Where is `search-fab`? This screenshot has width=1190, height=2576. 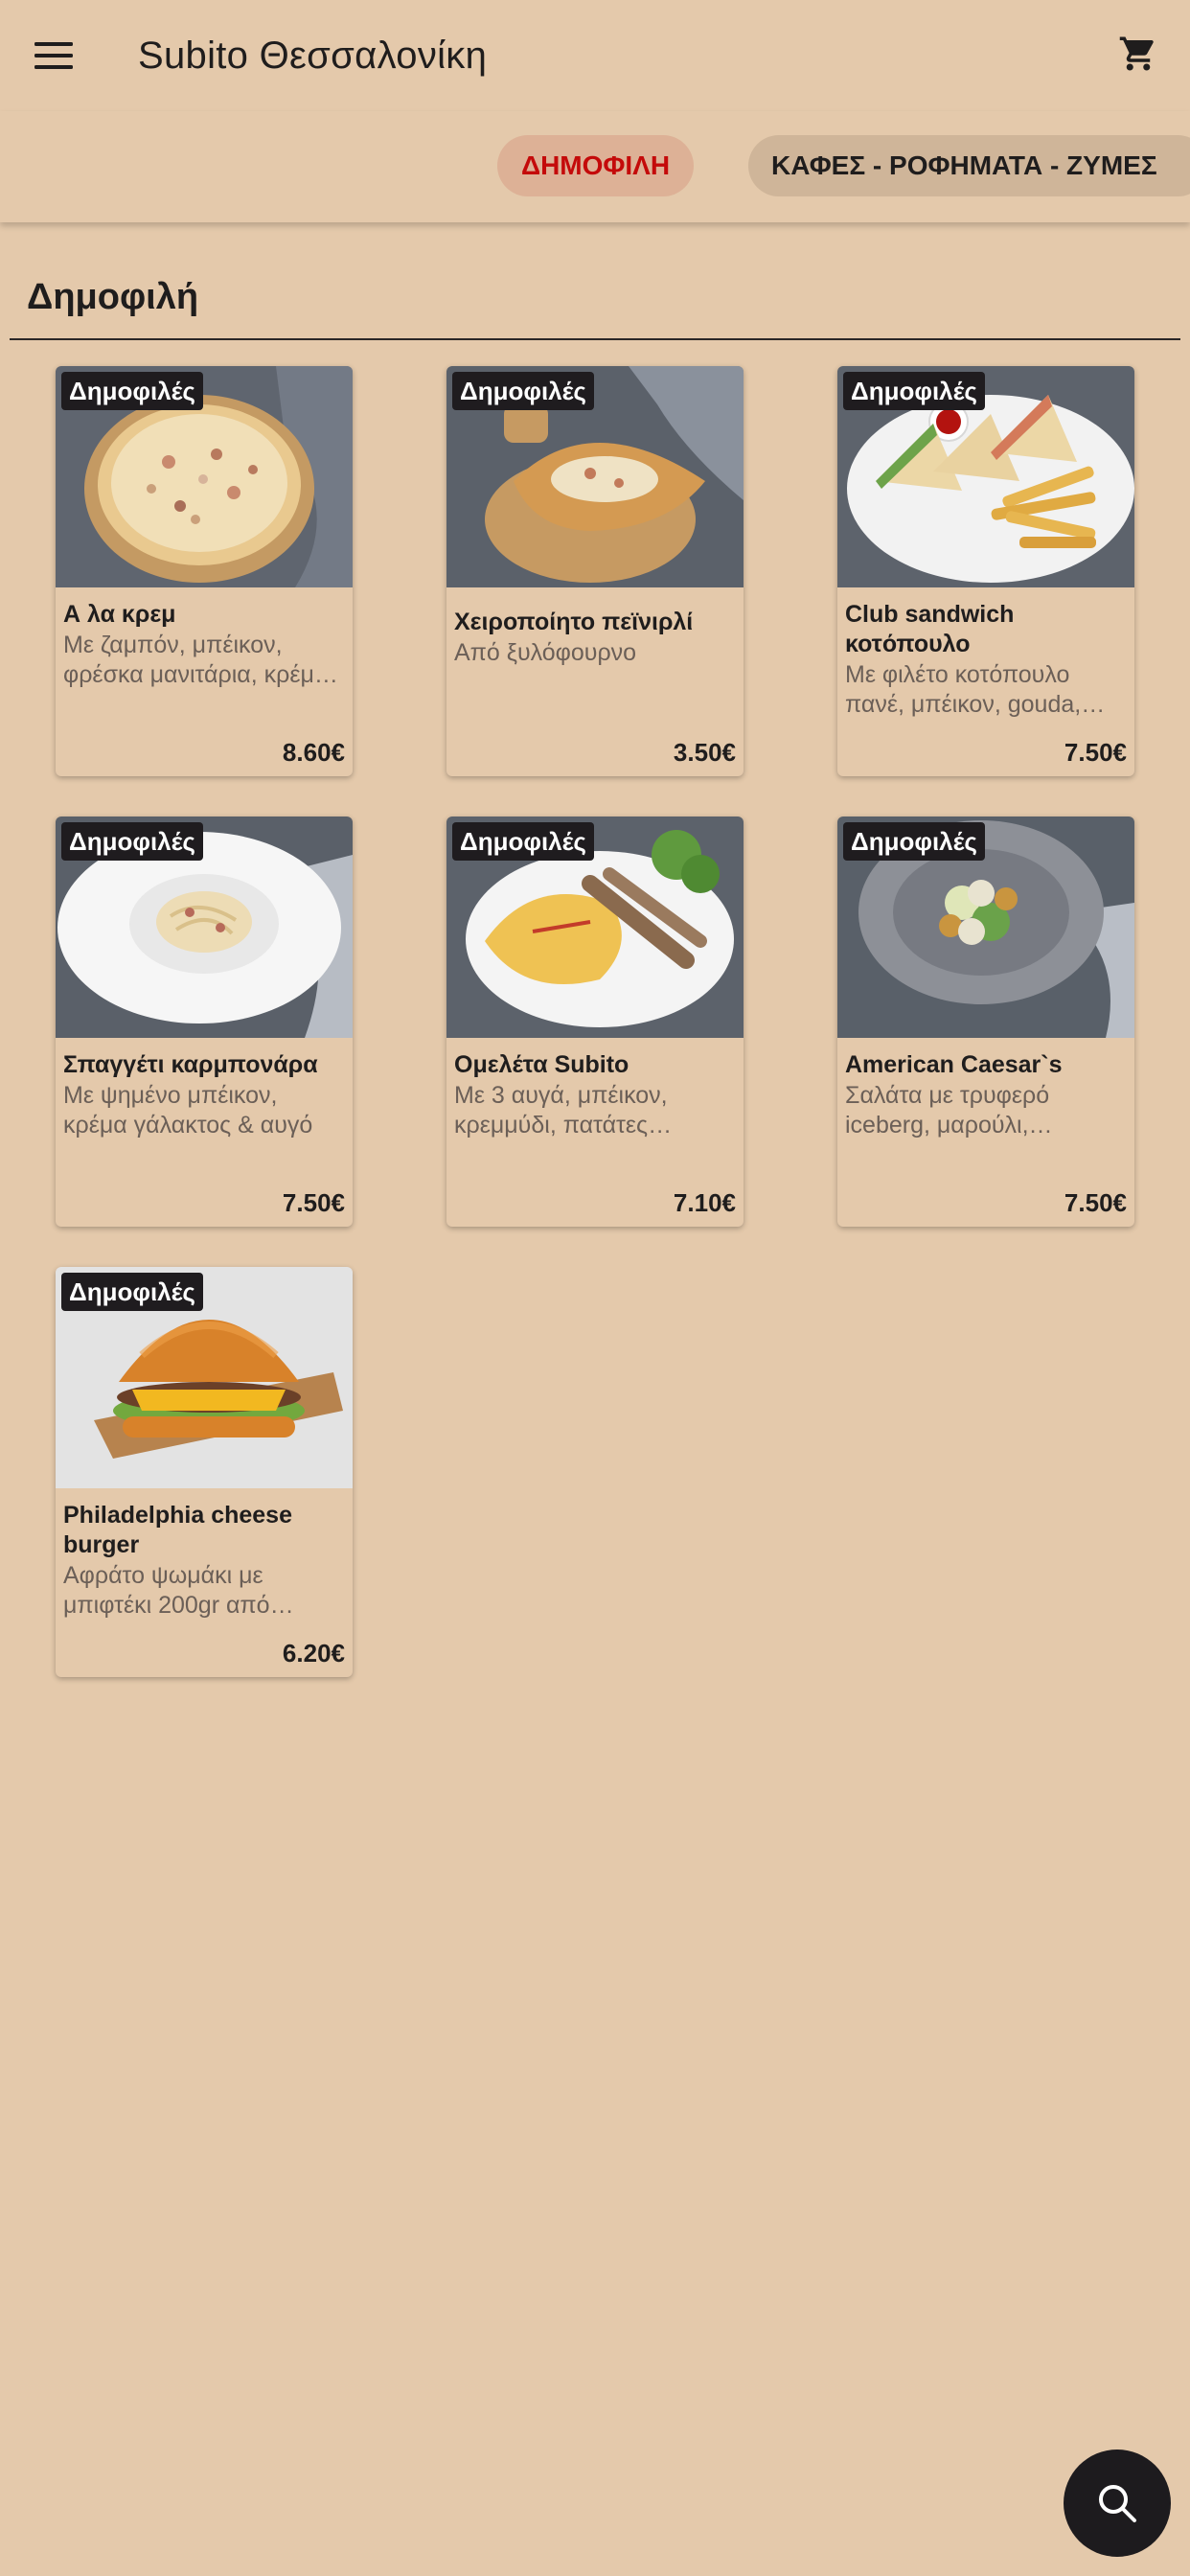
search-fab is located at coordinates (1118, 2503).